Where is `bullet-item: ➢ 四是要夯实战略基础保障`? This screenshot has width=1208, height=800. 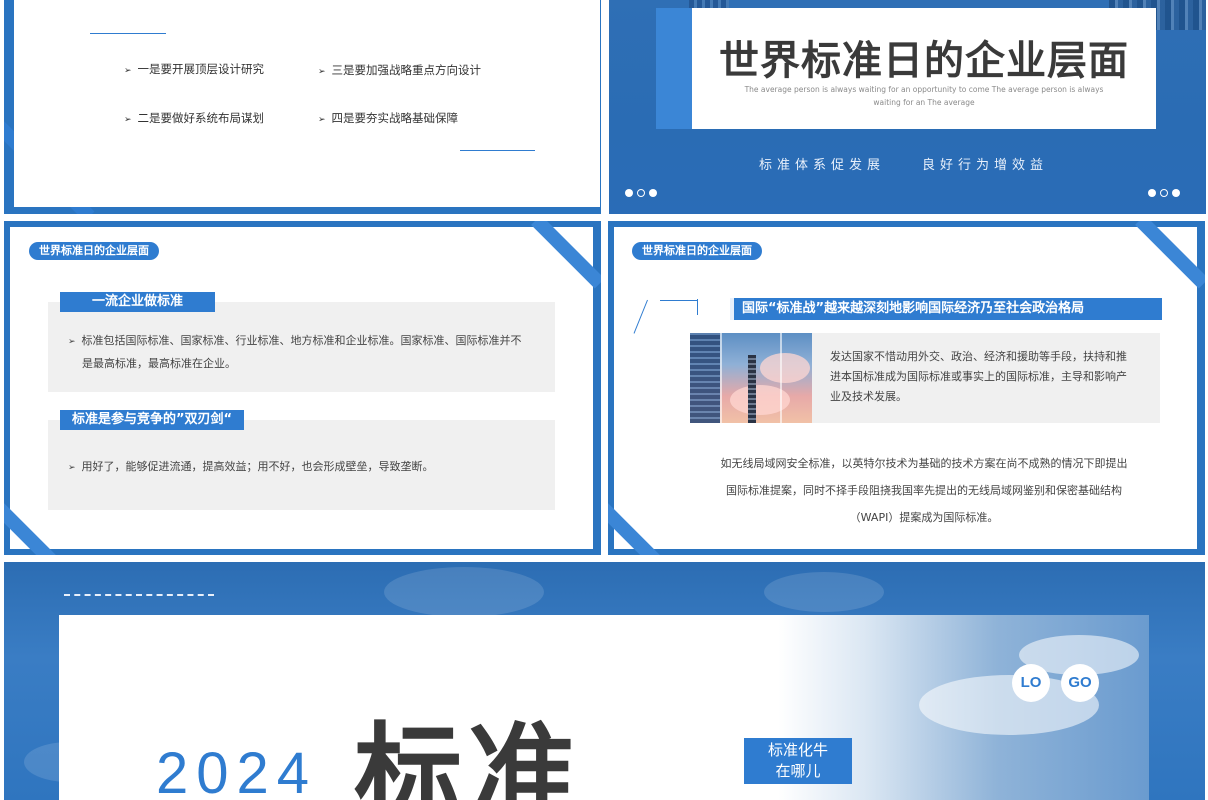 bullet-item: ➢ 四是要夯实战略基础保障 is located at coordinates (388, 118).